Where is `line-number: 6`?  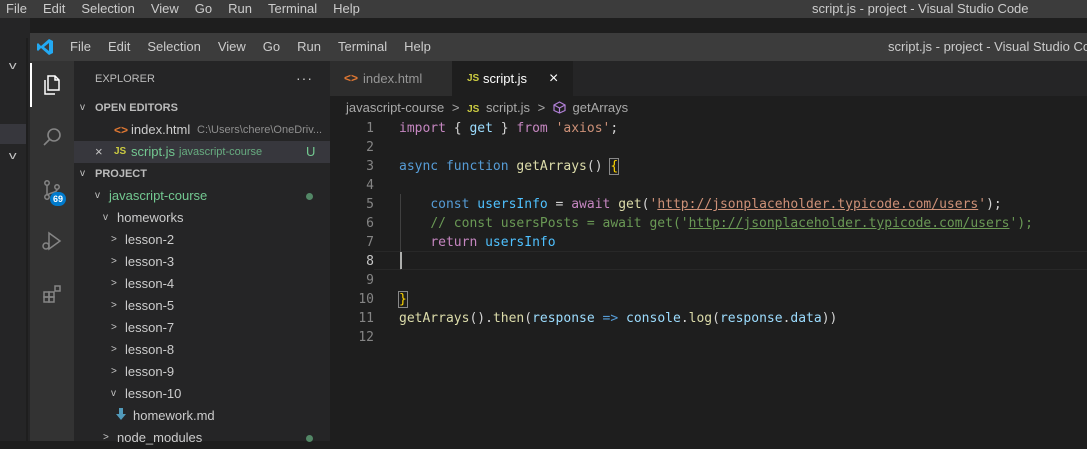
line-number: 6 is located at coordinates (370, 223).